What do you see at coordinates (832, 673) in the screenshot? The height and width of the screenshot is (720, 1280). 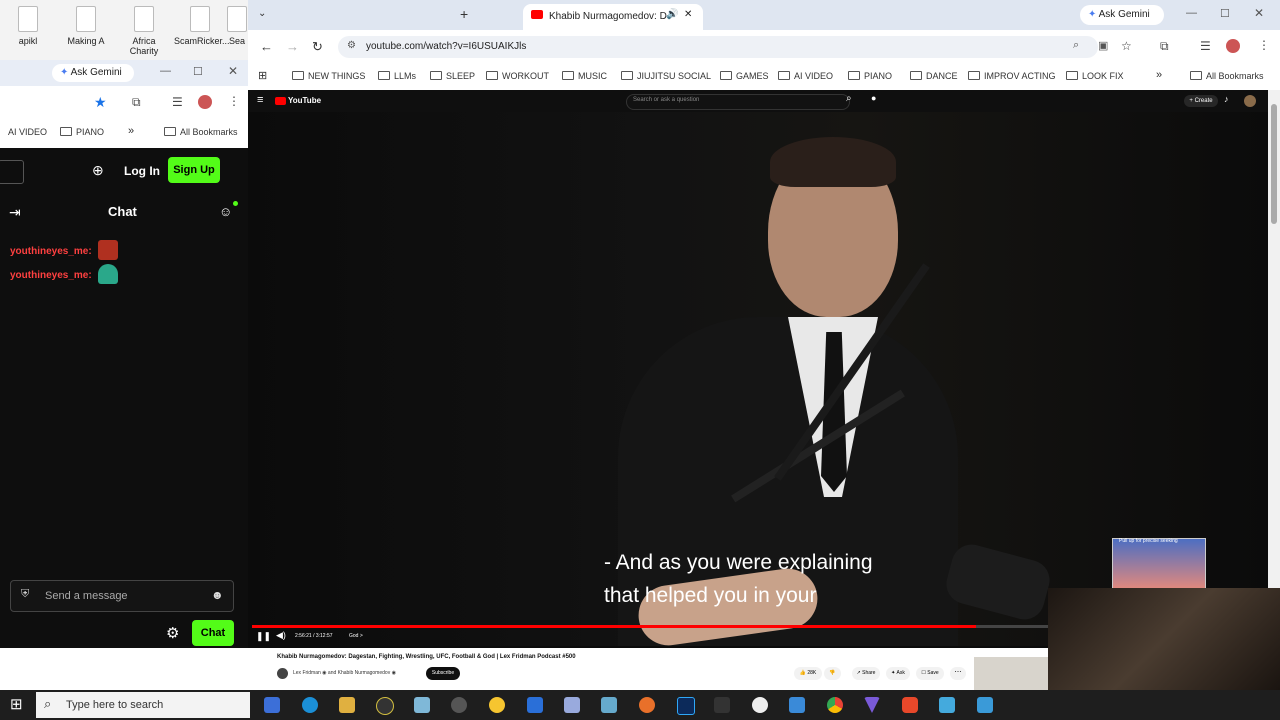 I see `dislike-button: 👎` at bounding box center [832, 673].